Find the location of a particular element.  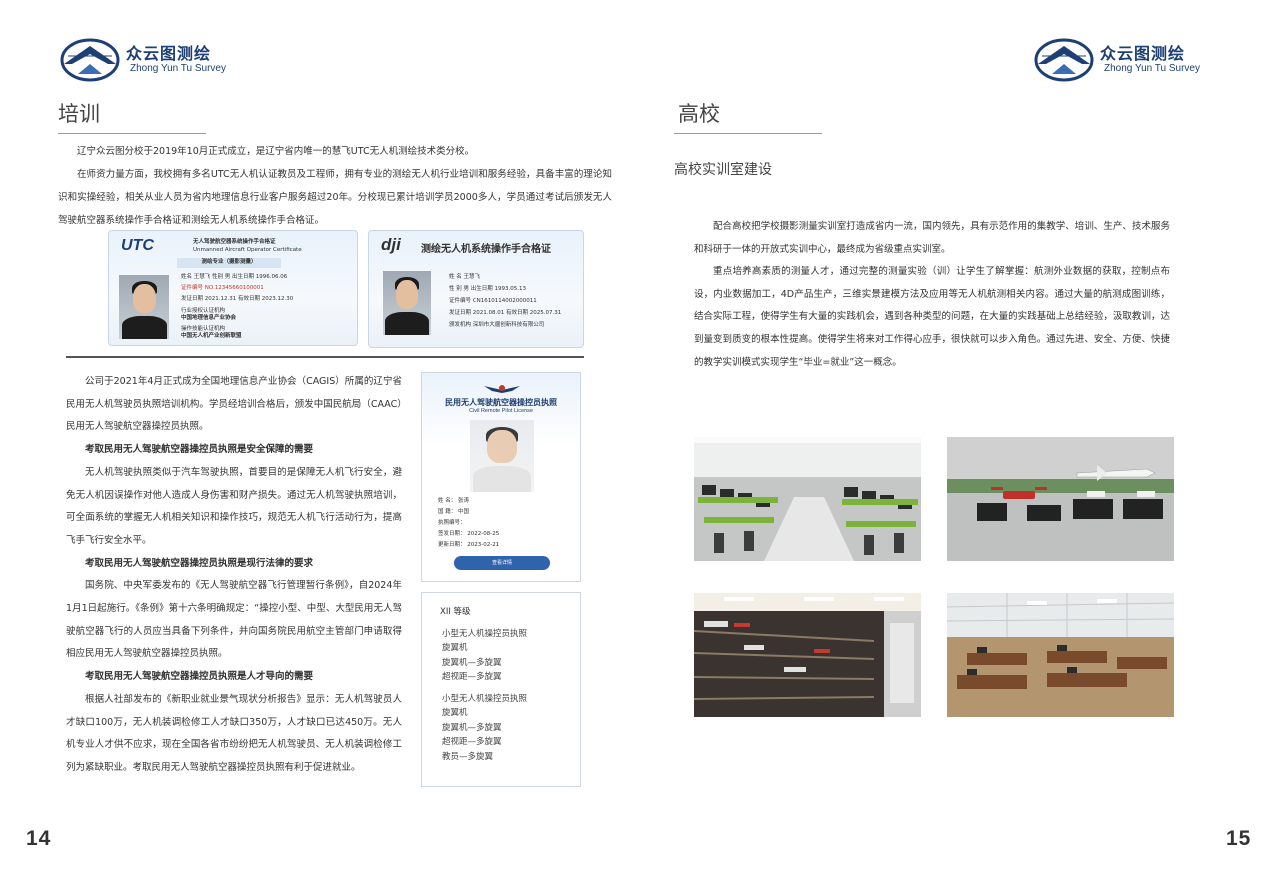

computer-lab-image is located at coordinates (807, 499).